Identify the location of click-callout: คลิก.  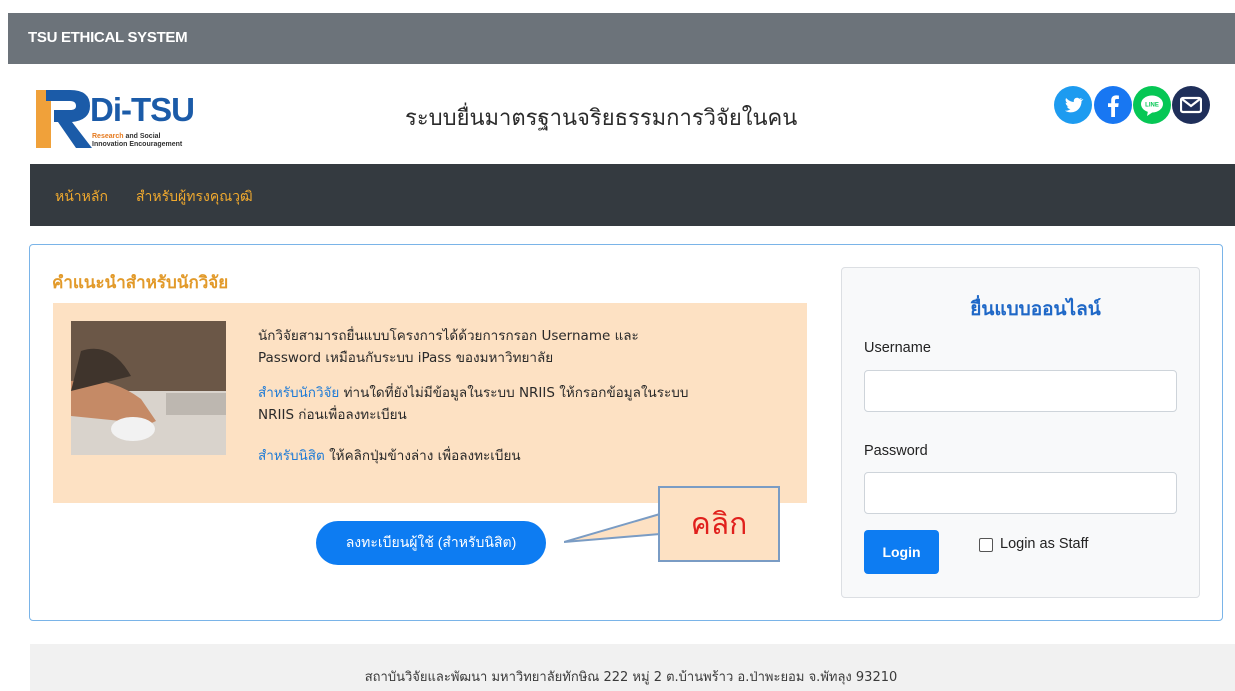
(719, 524).